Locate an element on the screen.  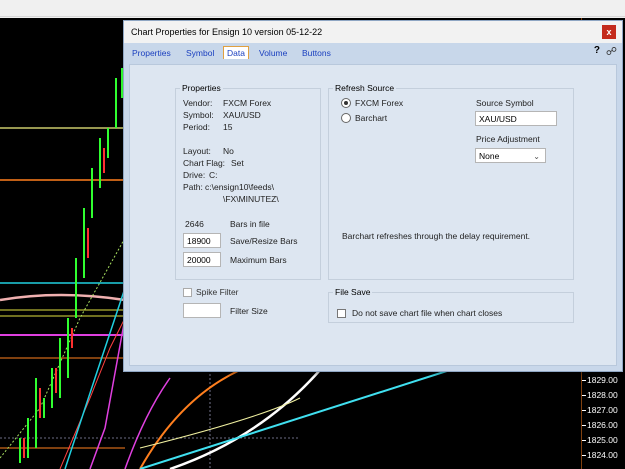
maximum-bars-label: Maximum Bars is located at coordinates (258, 260).